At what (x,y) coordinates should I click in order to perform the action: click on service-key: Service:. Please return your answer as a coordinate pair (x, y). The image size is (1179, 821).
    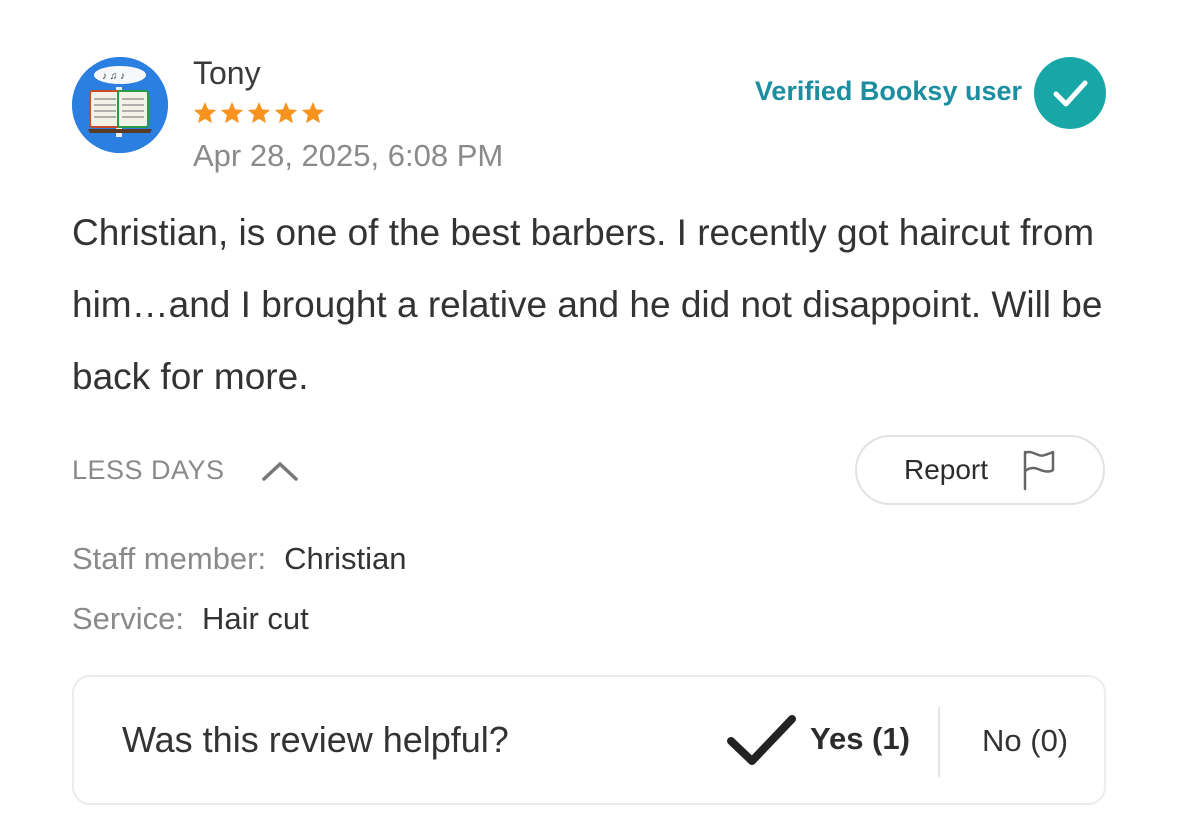
    Looking at the image, I should click on (128, 618).